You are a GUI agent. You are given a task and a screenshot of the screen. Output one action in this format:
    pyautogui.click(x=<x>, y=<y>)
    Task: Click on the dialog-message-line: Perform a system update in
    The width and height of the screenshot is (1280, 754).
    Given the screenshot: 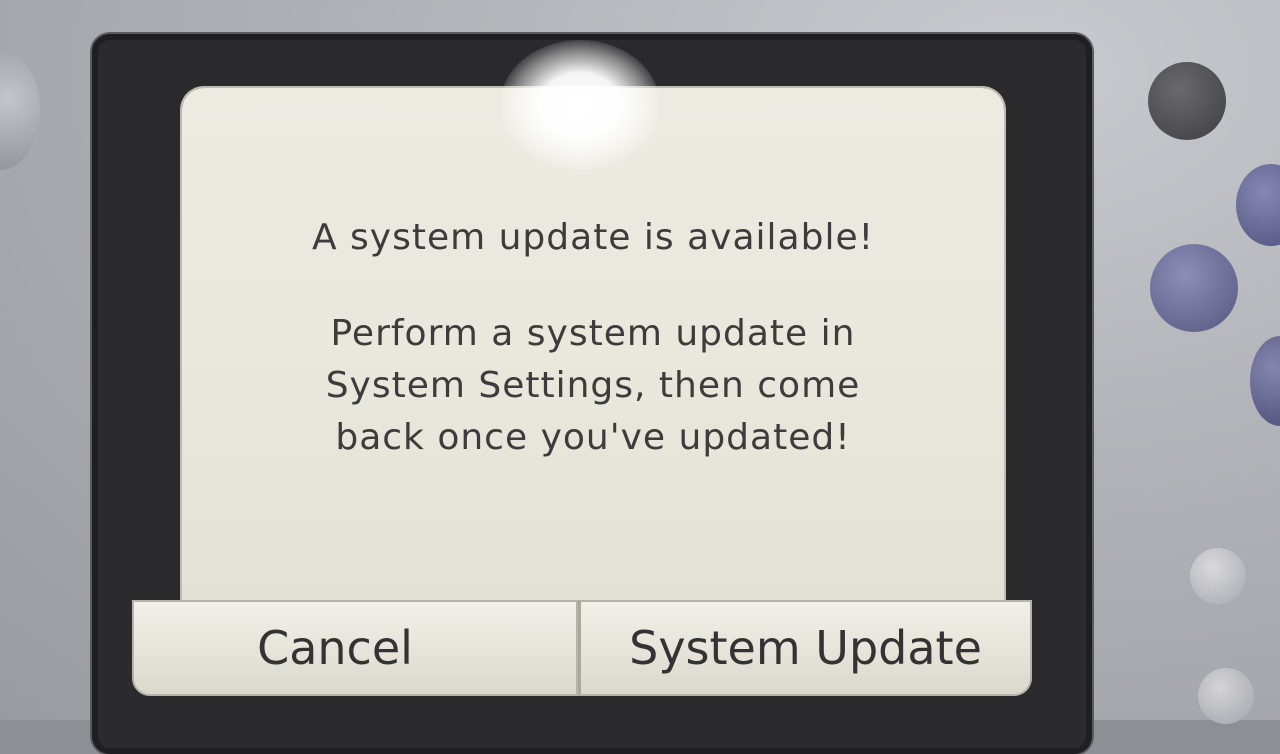 What is the action you would take?
    pyautogui.click(x=593, y=333)
    